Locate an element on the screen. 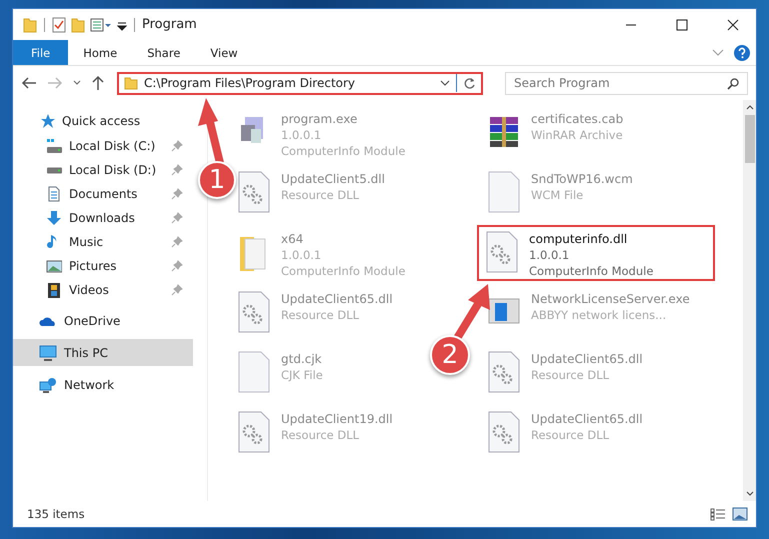  sidebar-item: Local Disk (D:) is located at coordinates (103, 170).